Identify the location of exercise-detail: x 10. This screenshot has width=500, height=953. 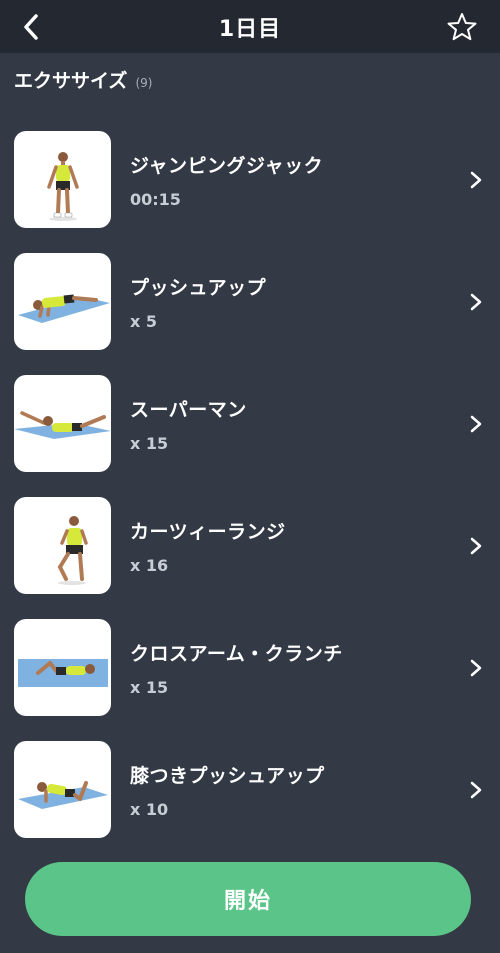
(149, 809).